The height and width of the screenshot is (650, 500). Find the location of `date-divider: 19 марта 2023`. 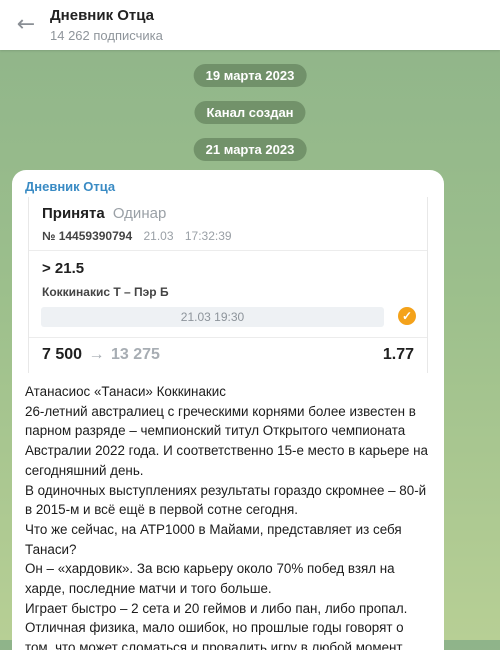

date-divider: 19 марта 2023 is located at coordinates (250, 75).